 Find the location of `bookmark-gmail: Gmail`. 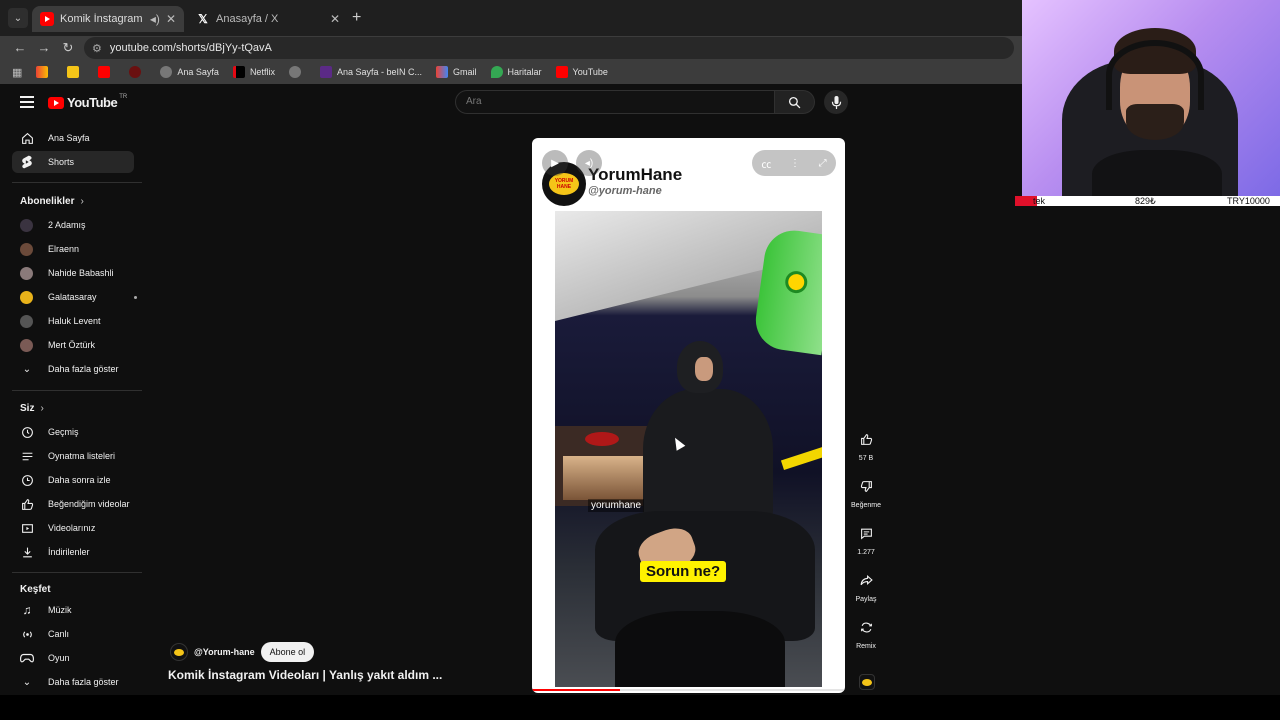

bookmark-gmail: Gmail is located at coordinates (456, 72).